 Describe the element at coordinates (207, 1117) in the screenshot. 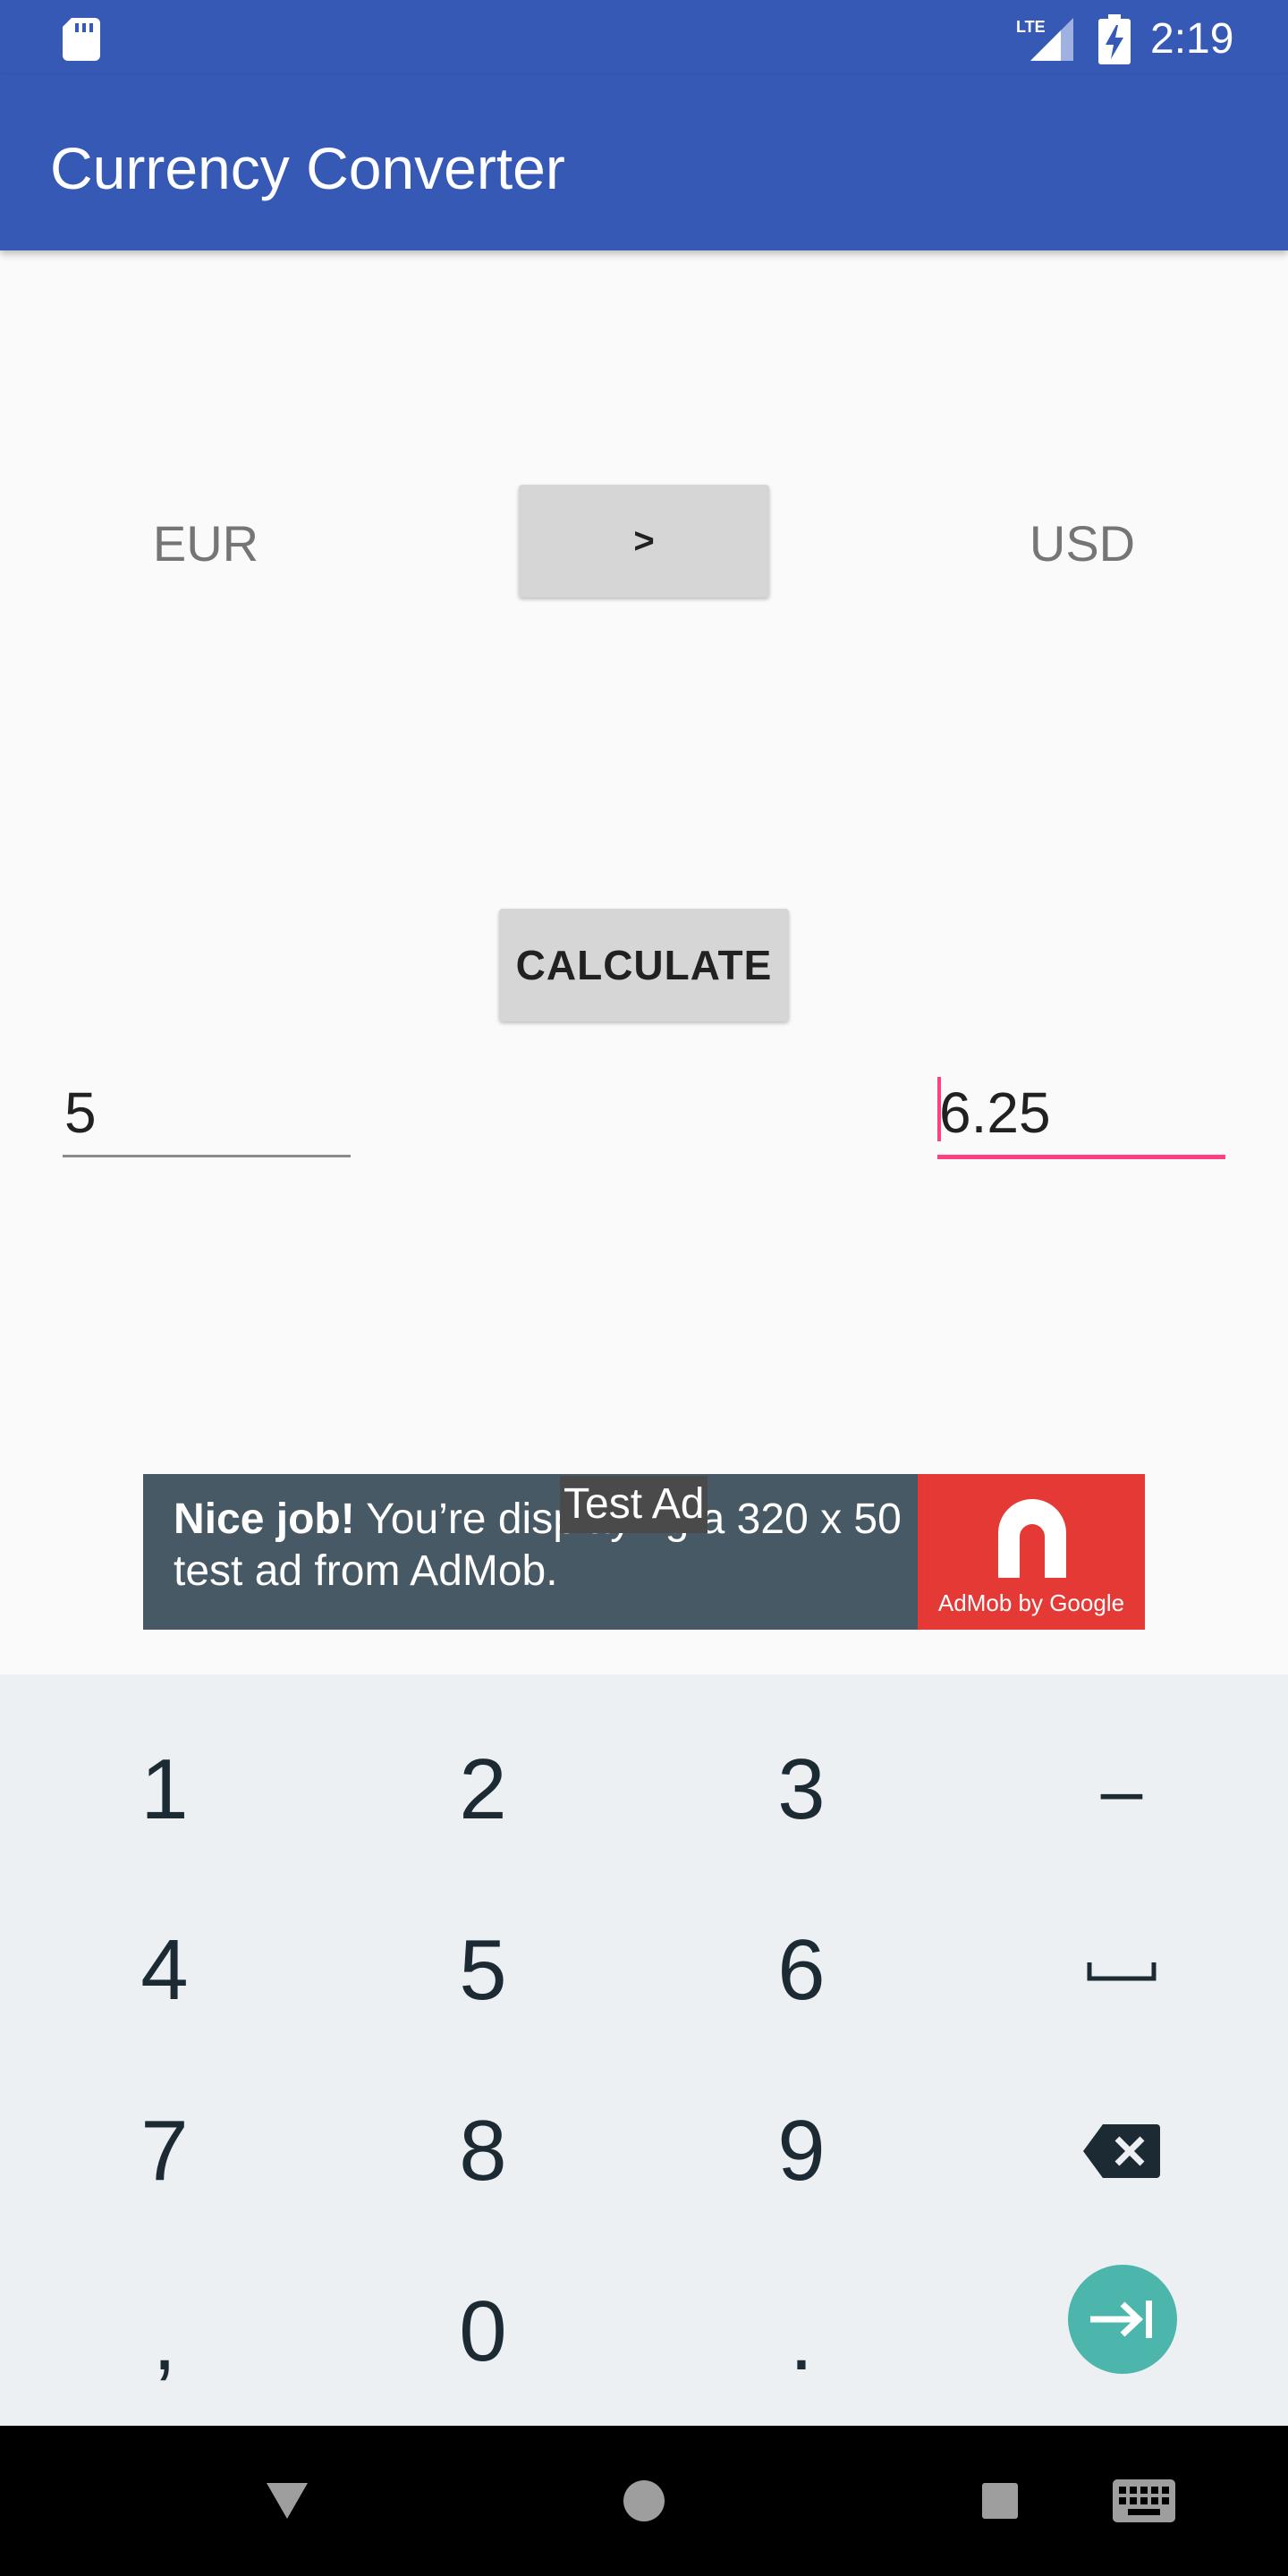

I see `amount-input: 5` at that location.